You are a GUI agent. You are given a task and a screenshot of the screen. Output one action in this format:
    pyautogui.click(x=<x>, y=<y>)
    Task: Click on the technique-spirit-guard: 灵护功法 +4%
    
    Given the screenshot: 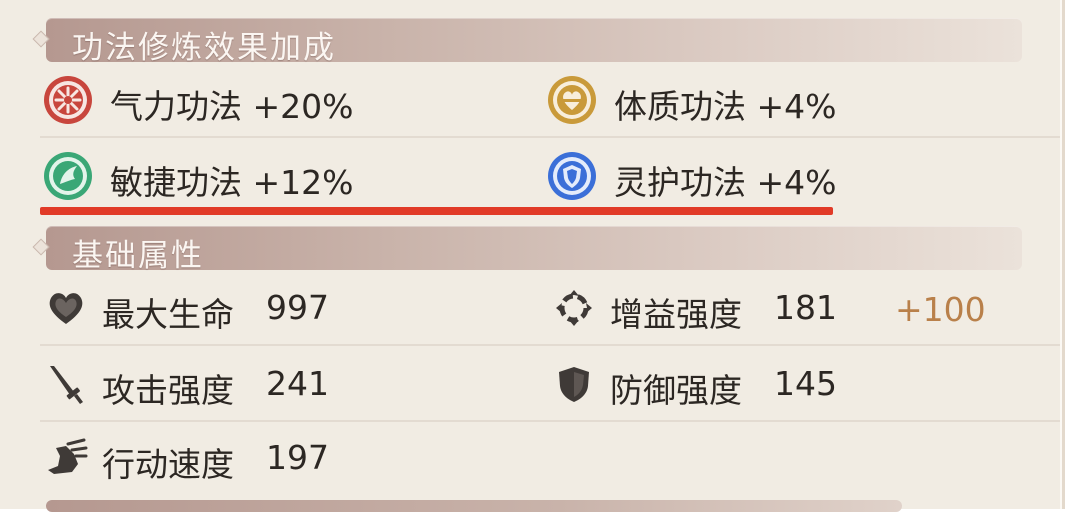 What is the action you would take?
    pyautogui.click(x=756, y=178)
    